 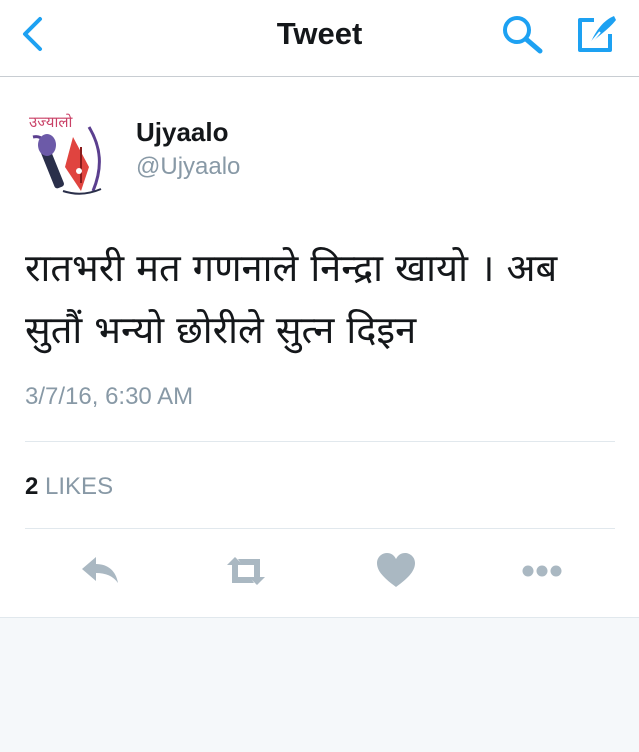 What do you see at coordinates (597, 33) in the screenshot?
I see `compose-icon` at bounding box center [597, 33].